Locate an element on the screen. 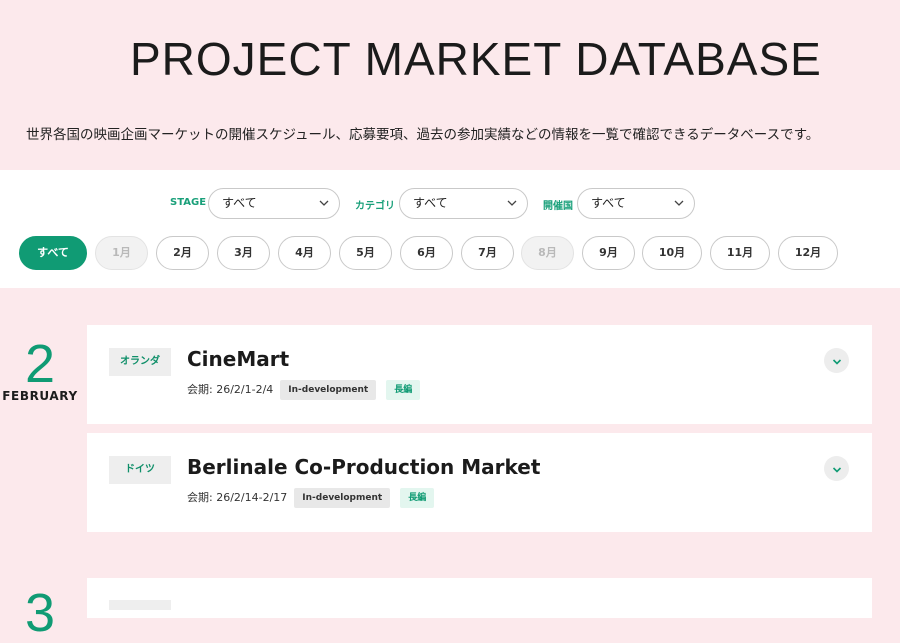 The image size is (900, 643). month-pill-1: 1月 is located at coordinates (121, 253).